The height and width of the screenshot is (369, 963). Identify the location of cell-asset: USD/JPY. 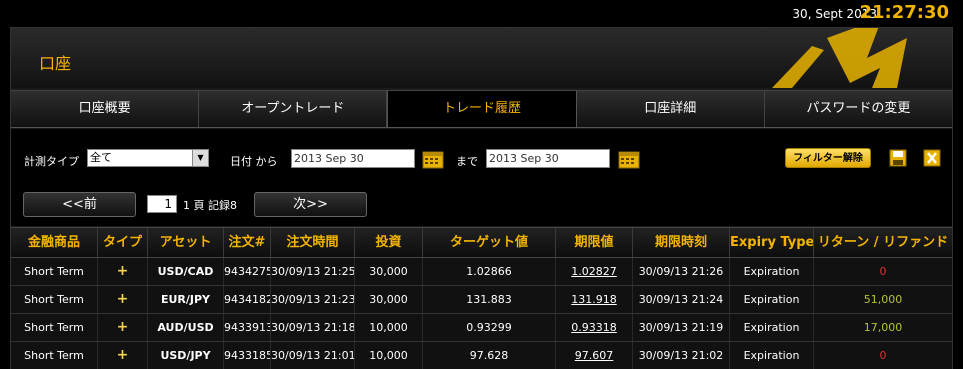
(186, 355).